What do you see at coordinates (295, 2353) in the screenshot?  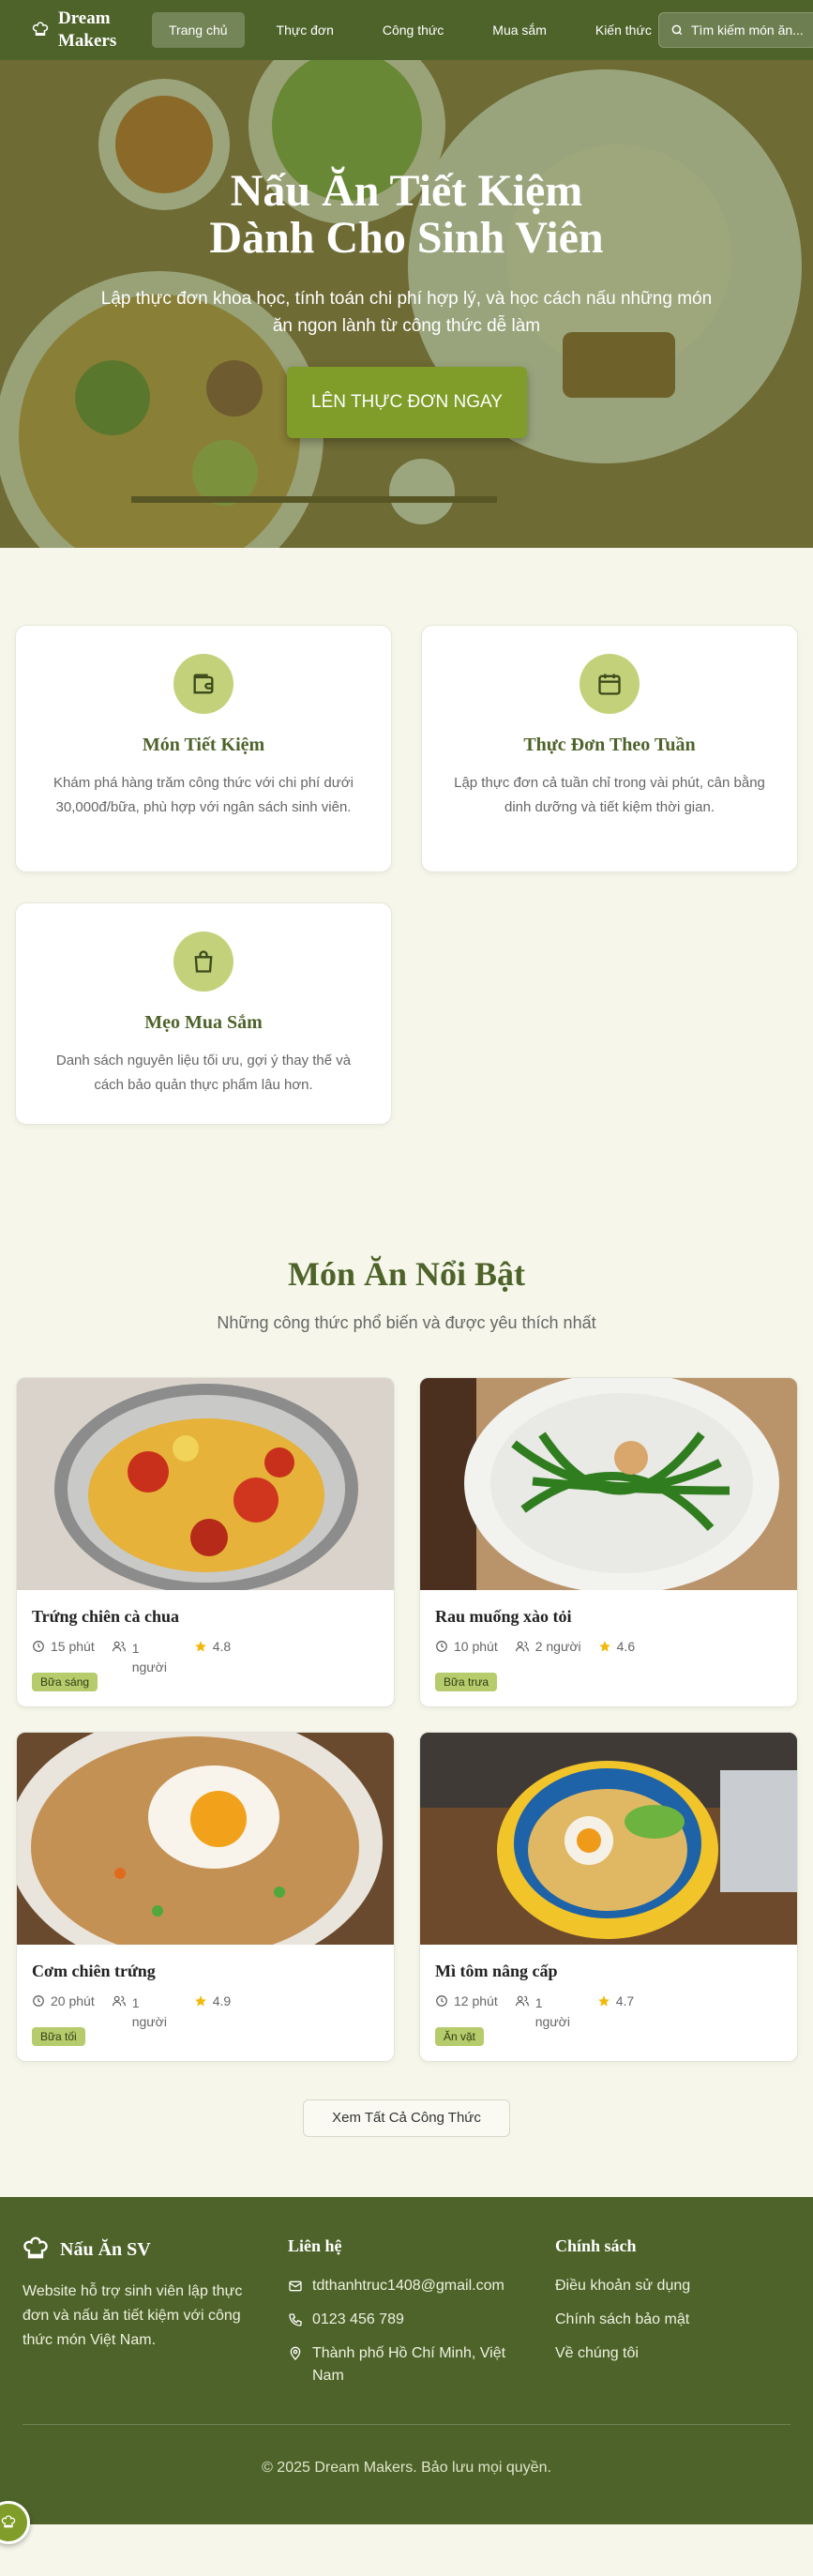 I see `location-pin-icon` at bounding box center [295, 2353].